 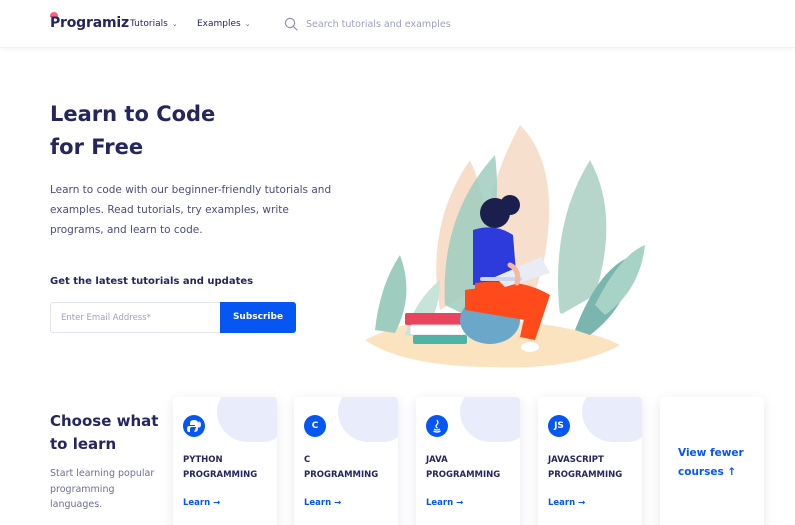 What do you see at coordinates (89, 23) in the screenshot?
I see `logo: Programiz` at bounding box center [89, 23].